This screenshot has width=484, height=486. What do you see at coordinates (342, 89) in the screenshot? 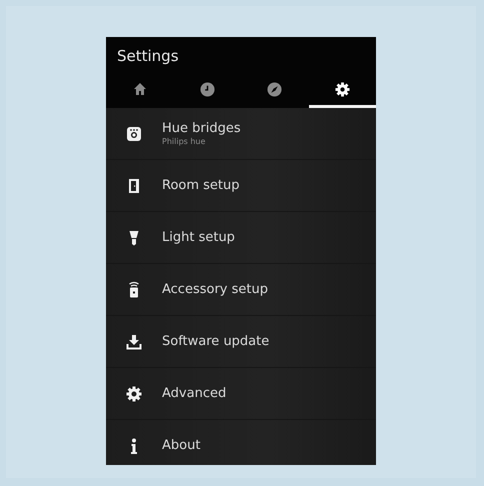
I see `settings-icon` at bounding box center [342, 89].